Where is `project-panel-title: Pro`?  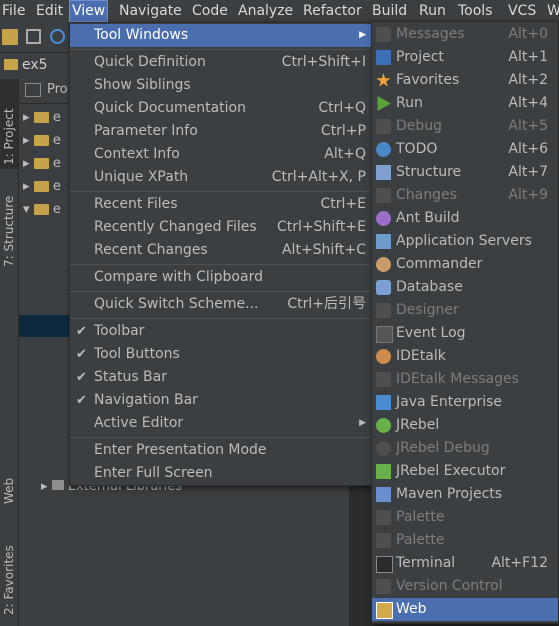 project-panel-title: Pro is located at coordinates (57, 89).